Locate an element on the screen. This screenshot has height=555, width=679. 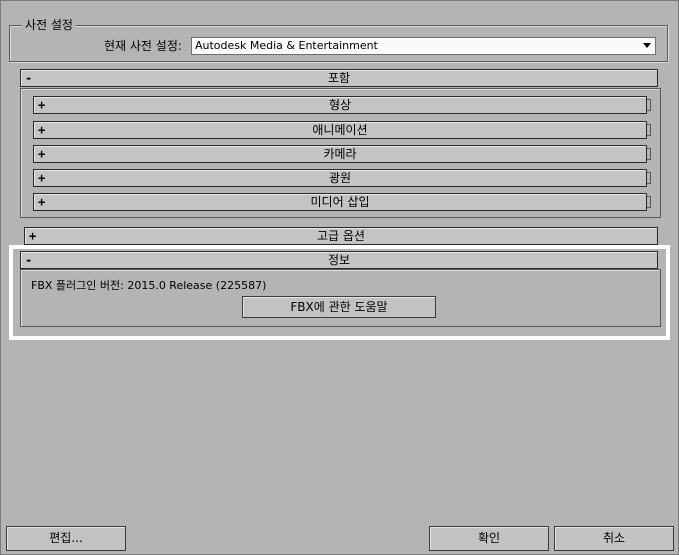
embed-media-rollout-title: 미디어 삽입 is located at coordinates (340, 202).